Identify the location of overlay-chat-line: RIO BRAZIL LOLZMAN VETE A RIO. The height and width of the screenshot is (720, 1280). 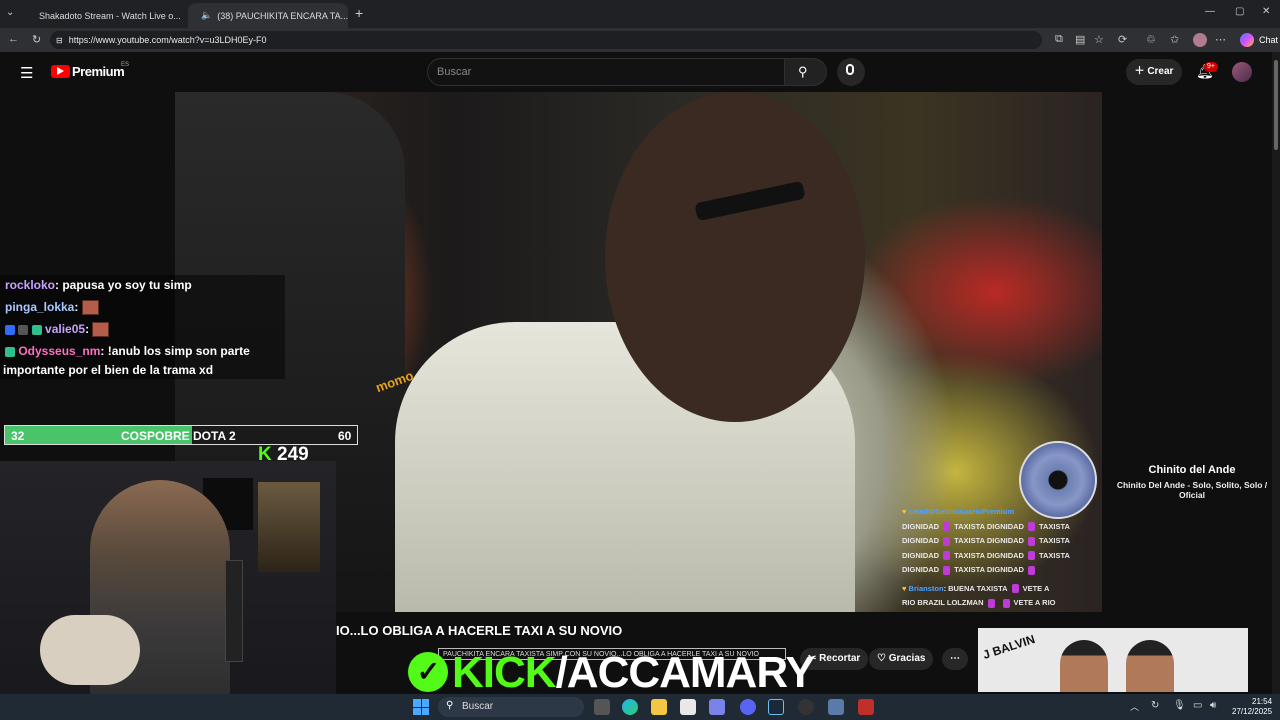
(979, 603).